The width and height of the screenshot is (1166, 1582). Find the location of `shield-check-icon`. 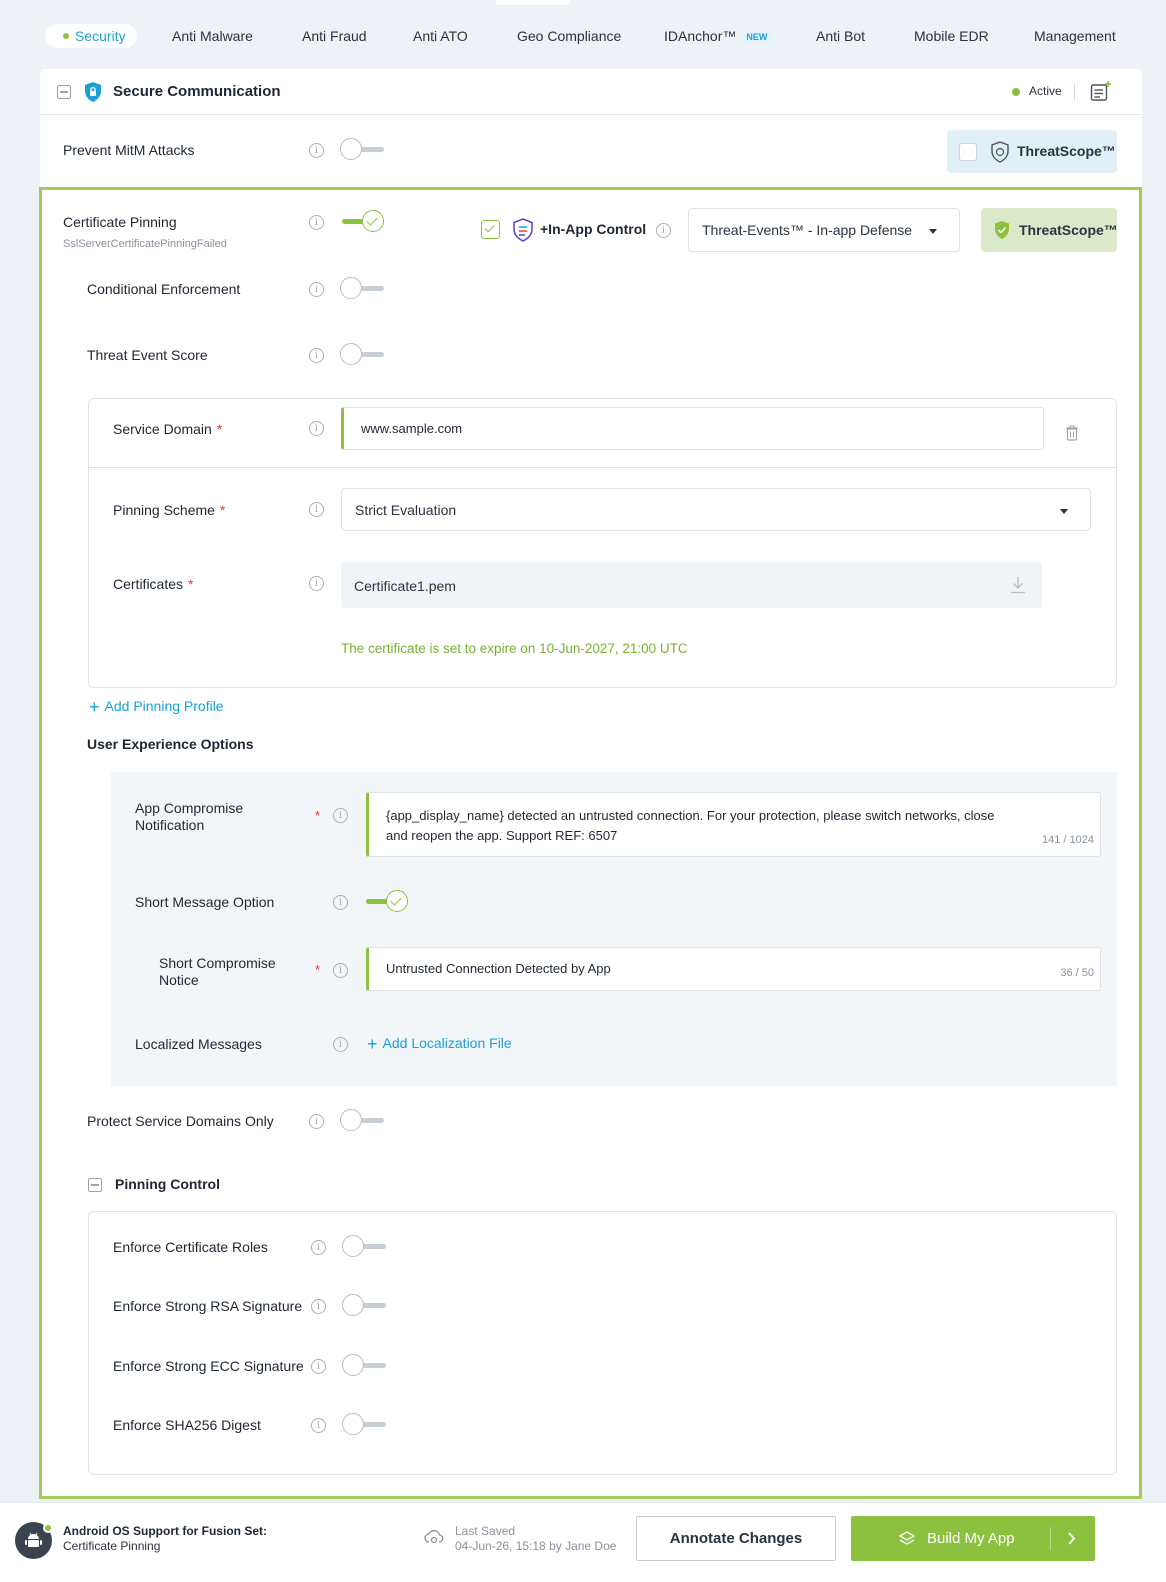

shield-check-icon is located at coordinates (1002, 230).